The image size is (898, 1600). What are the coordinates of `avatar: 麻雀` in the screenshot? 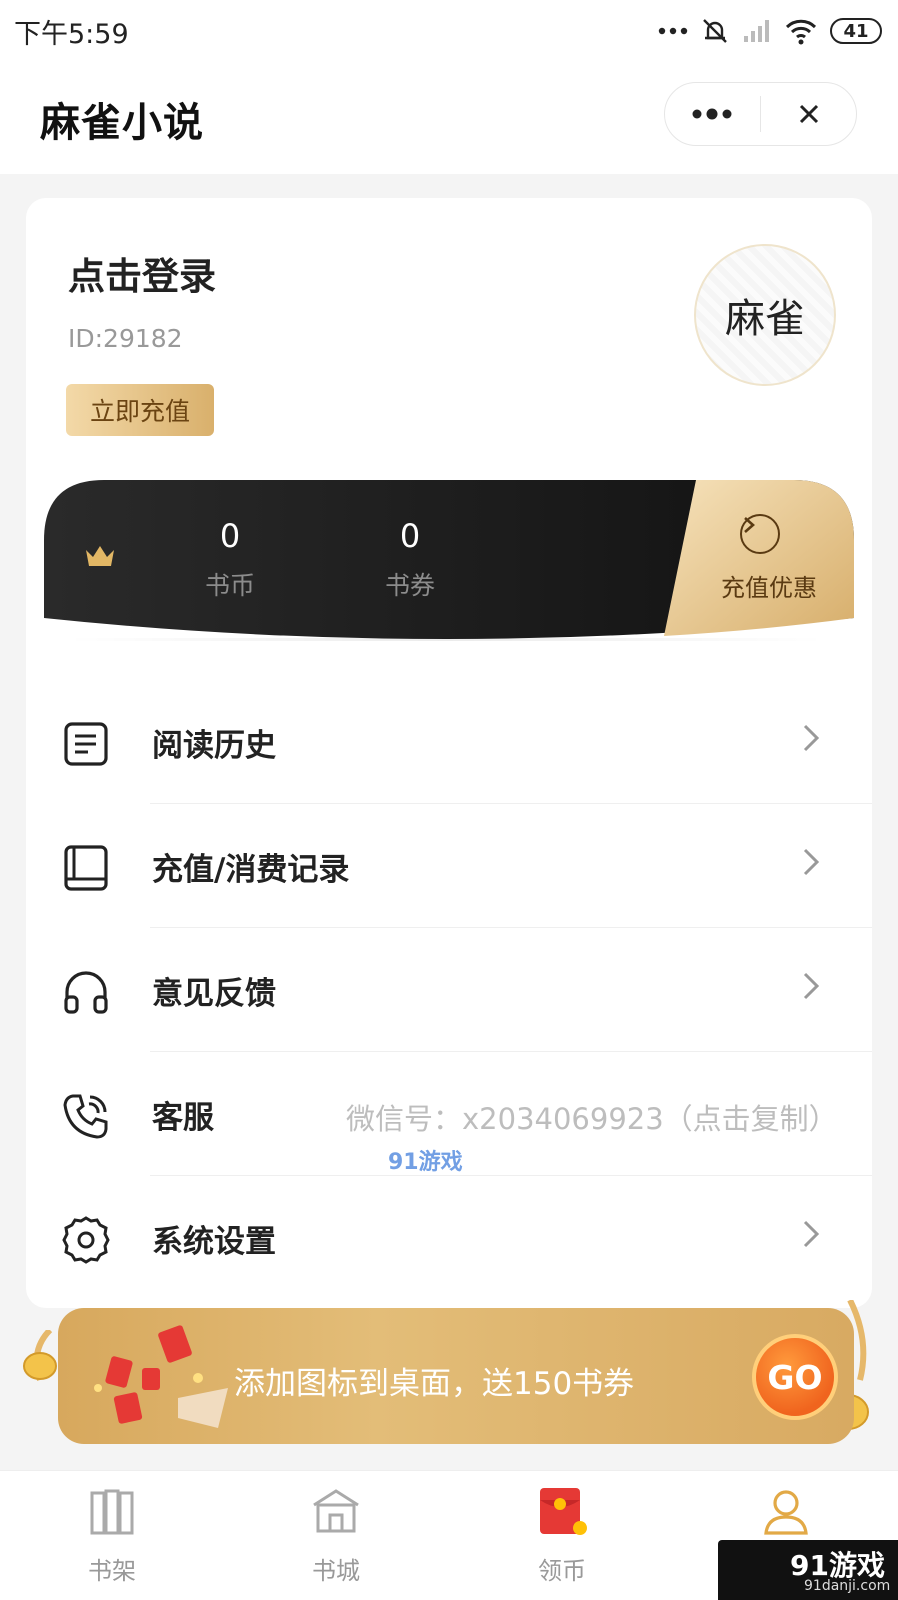 It's located at (765, 315).